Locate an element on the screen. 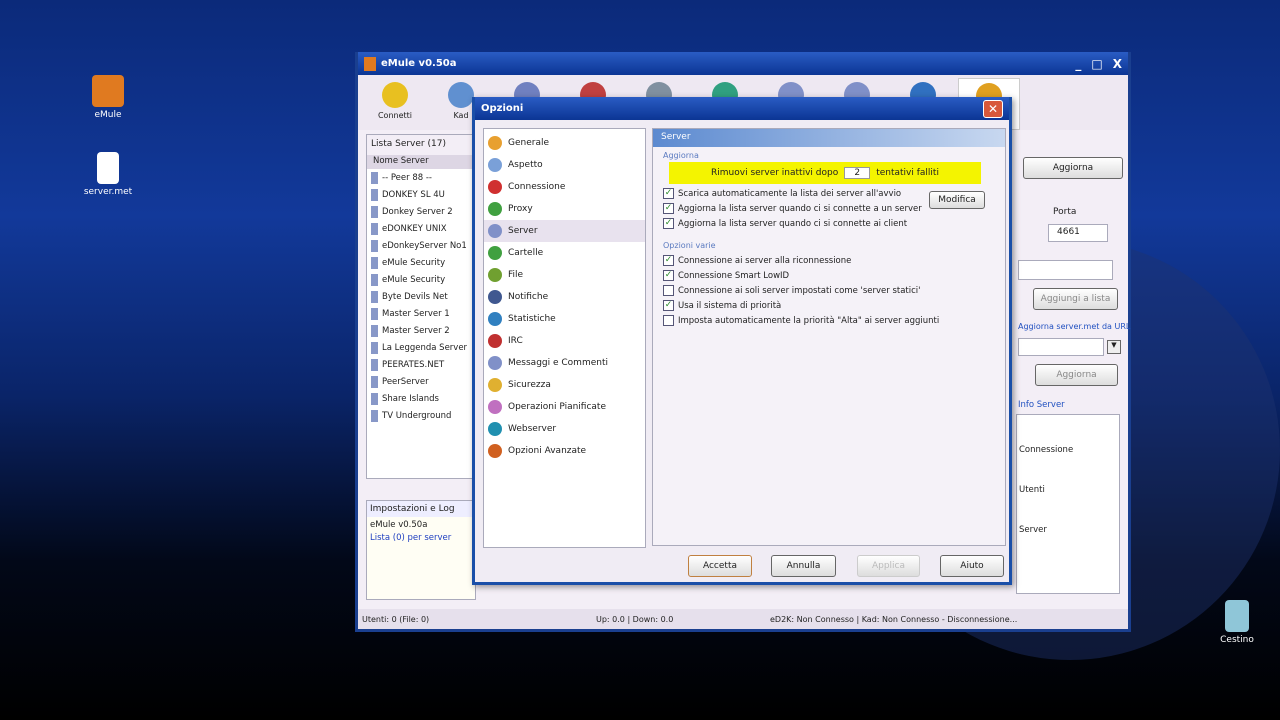 The width and height of the screenshot is (1280, 720). checkbox-row: ✓ Usa il sistema di priorità is located at coordinates (829, 305).